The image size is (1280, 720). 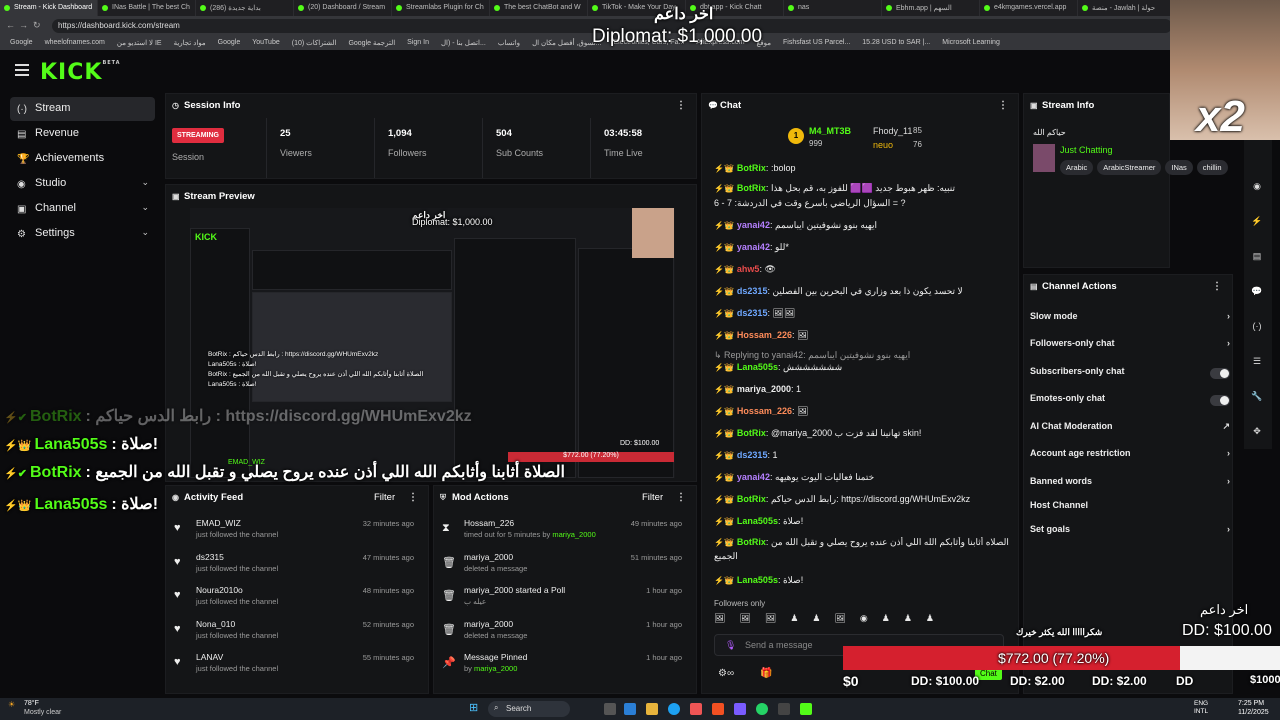 What do you see at coordinates (488, 557) in the screenshot?
I see `mod-action-title: mariya_2000` at bounding box center [488, 557].